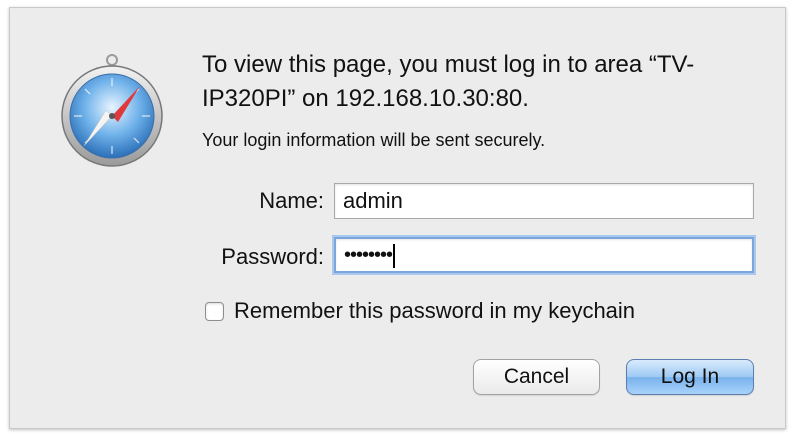 This screenshot has height=434, width=790. I want to click on password-label: Password:, so click(272, 256).